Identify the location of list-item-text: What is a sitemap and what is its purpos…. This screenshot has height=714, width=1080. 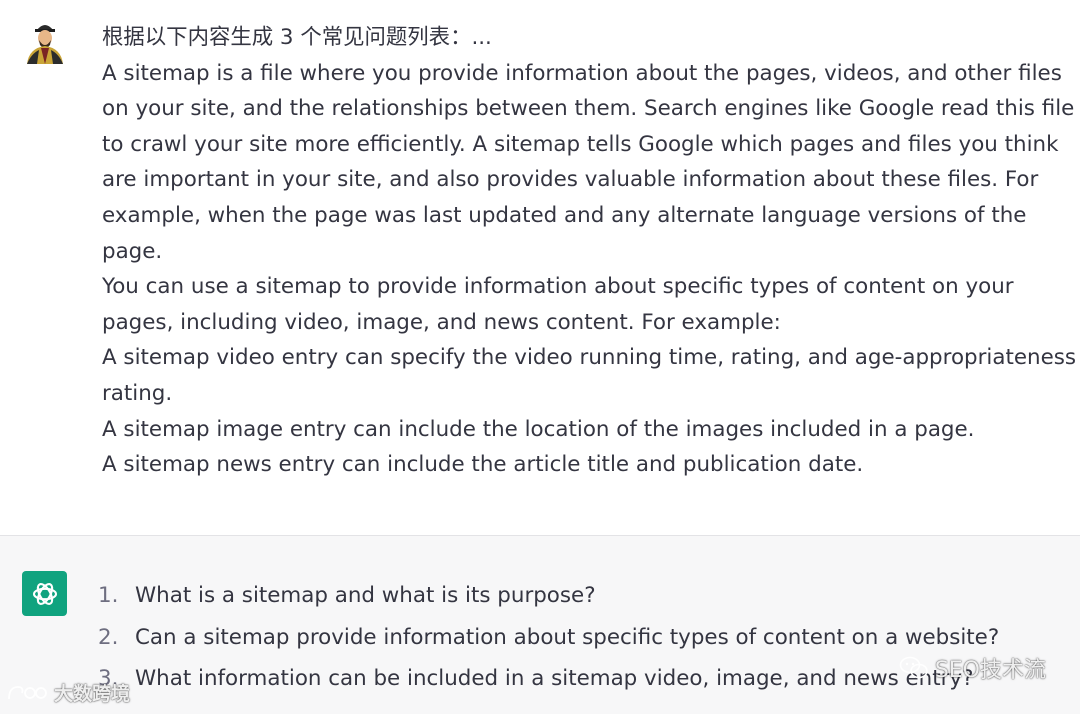
(365, 595).